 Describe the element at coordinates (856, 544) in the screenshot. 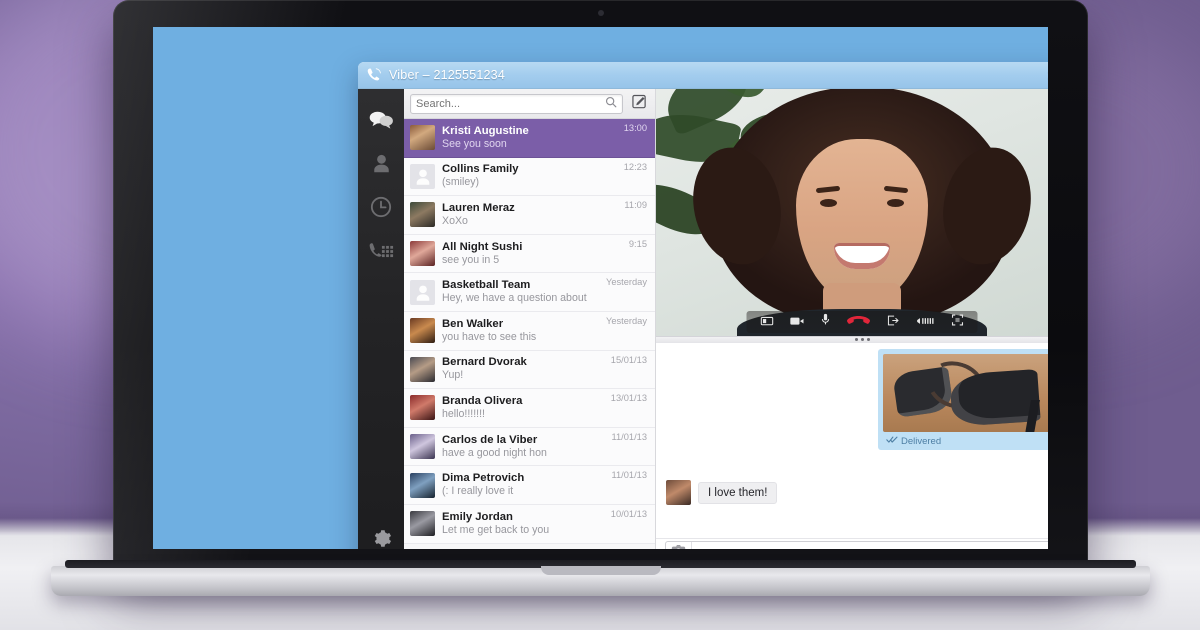

I see `composer-box` at that location.